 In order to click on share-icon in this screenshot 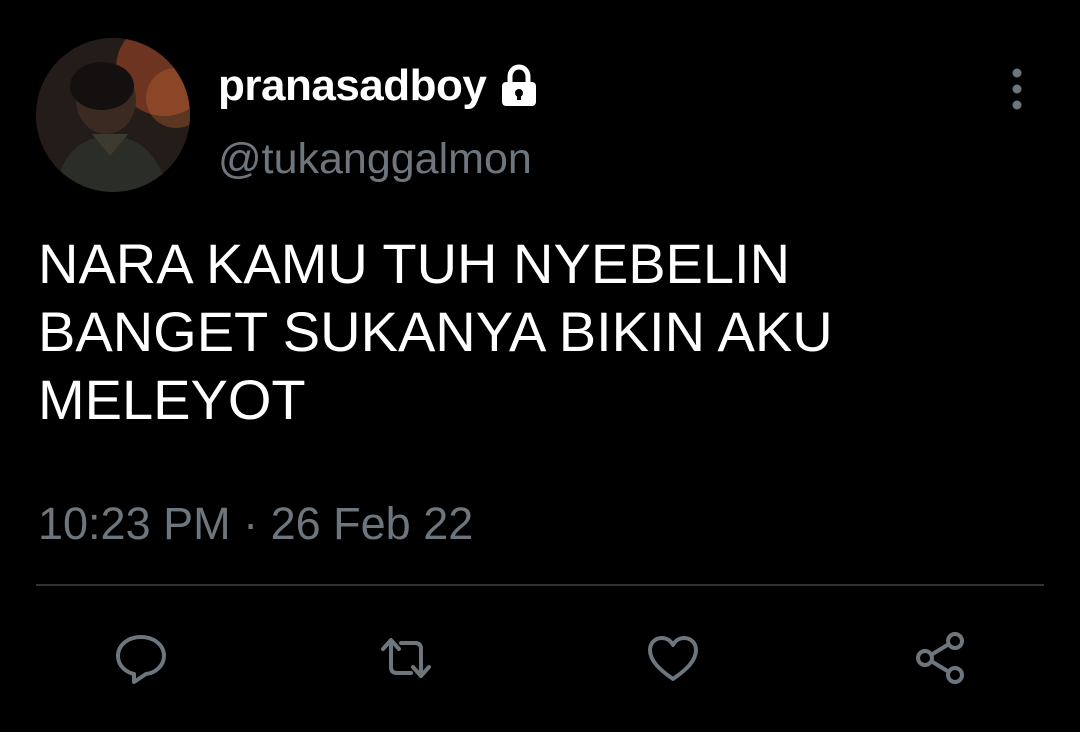, I will do `click(940, 658)`.